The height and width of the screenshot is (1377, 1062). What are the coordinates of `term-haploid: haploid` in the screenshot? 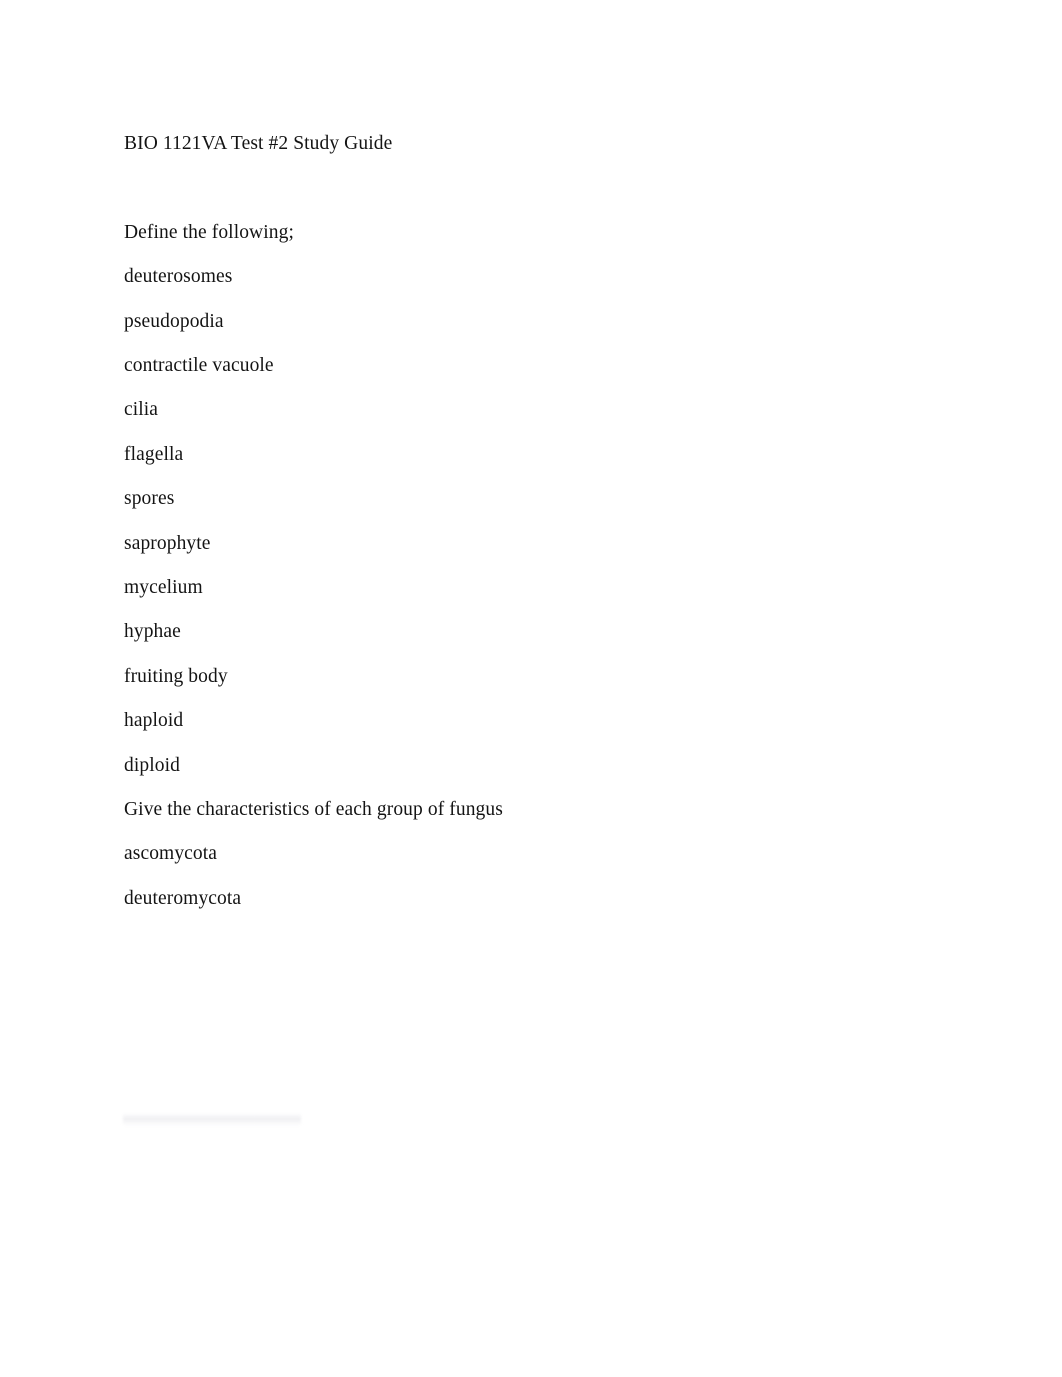 It's located at (154, 721).